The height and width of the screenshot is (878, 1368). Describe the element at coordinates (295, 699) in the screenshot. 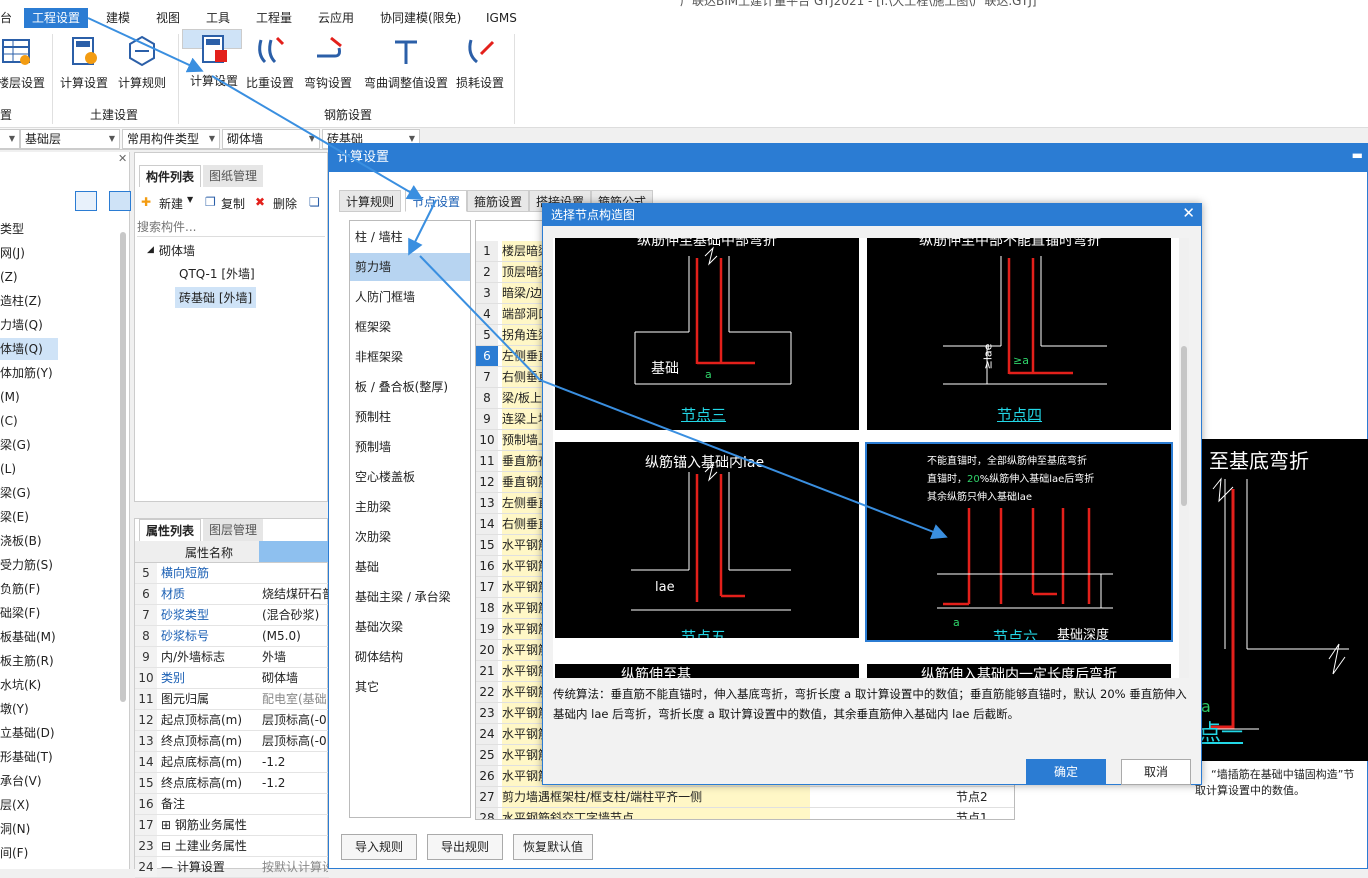

I see `property-value: 配电室(基础` at that location.